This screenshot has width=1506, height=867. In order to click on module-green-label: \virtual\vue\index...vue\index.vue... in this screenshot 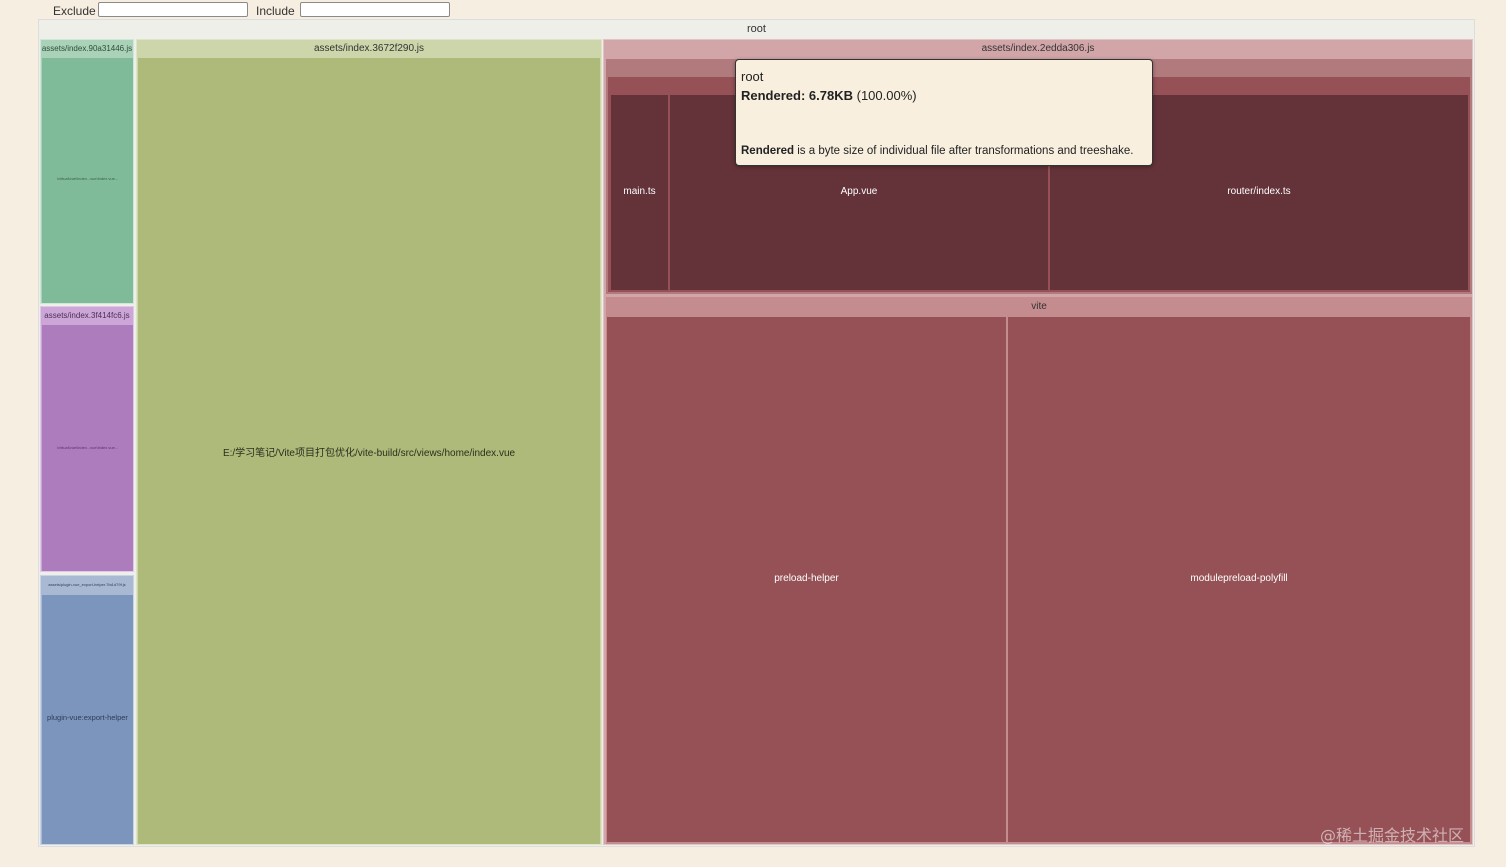, I will do `click(87, 178)`.